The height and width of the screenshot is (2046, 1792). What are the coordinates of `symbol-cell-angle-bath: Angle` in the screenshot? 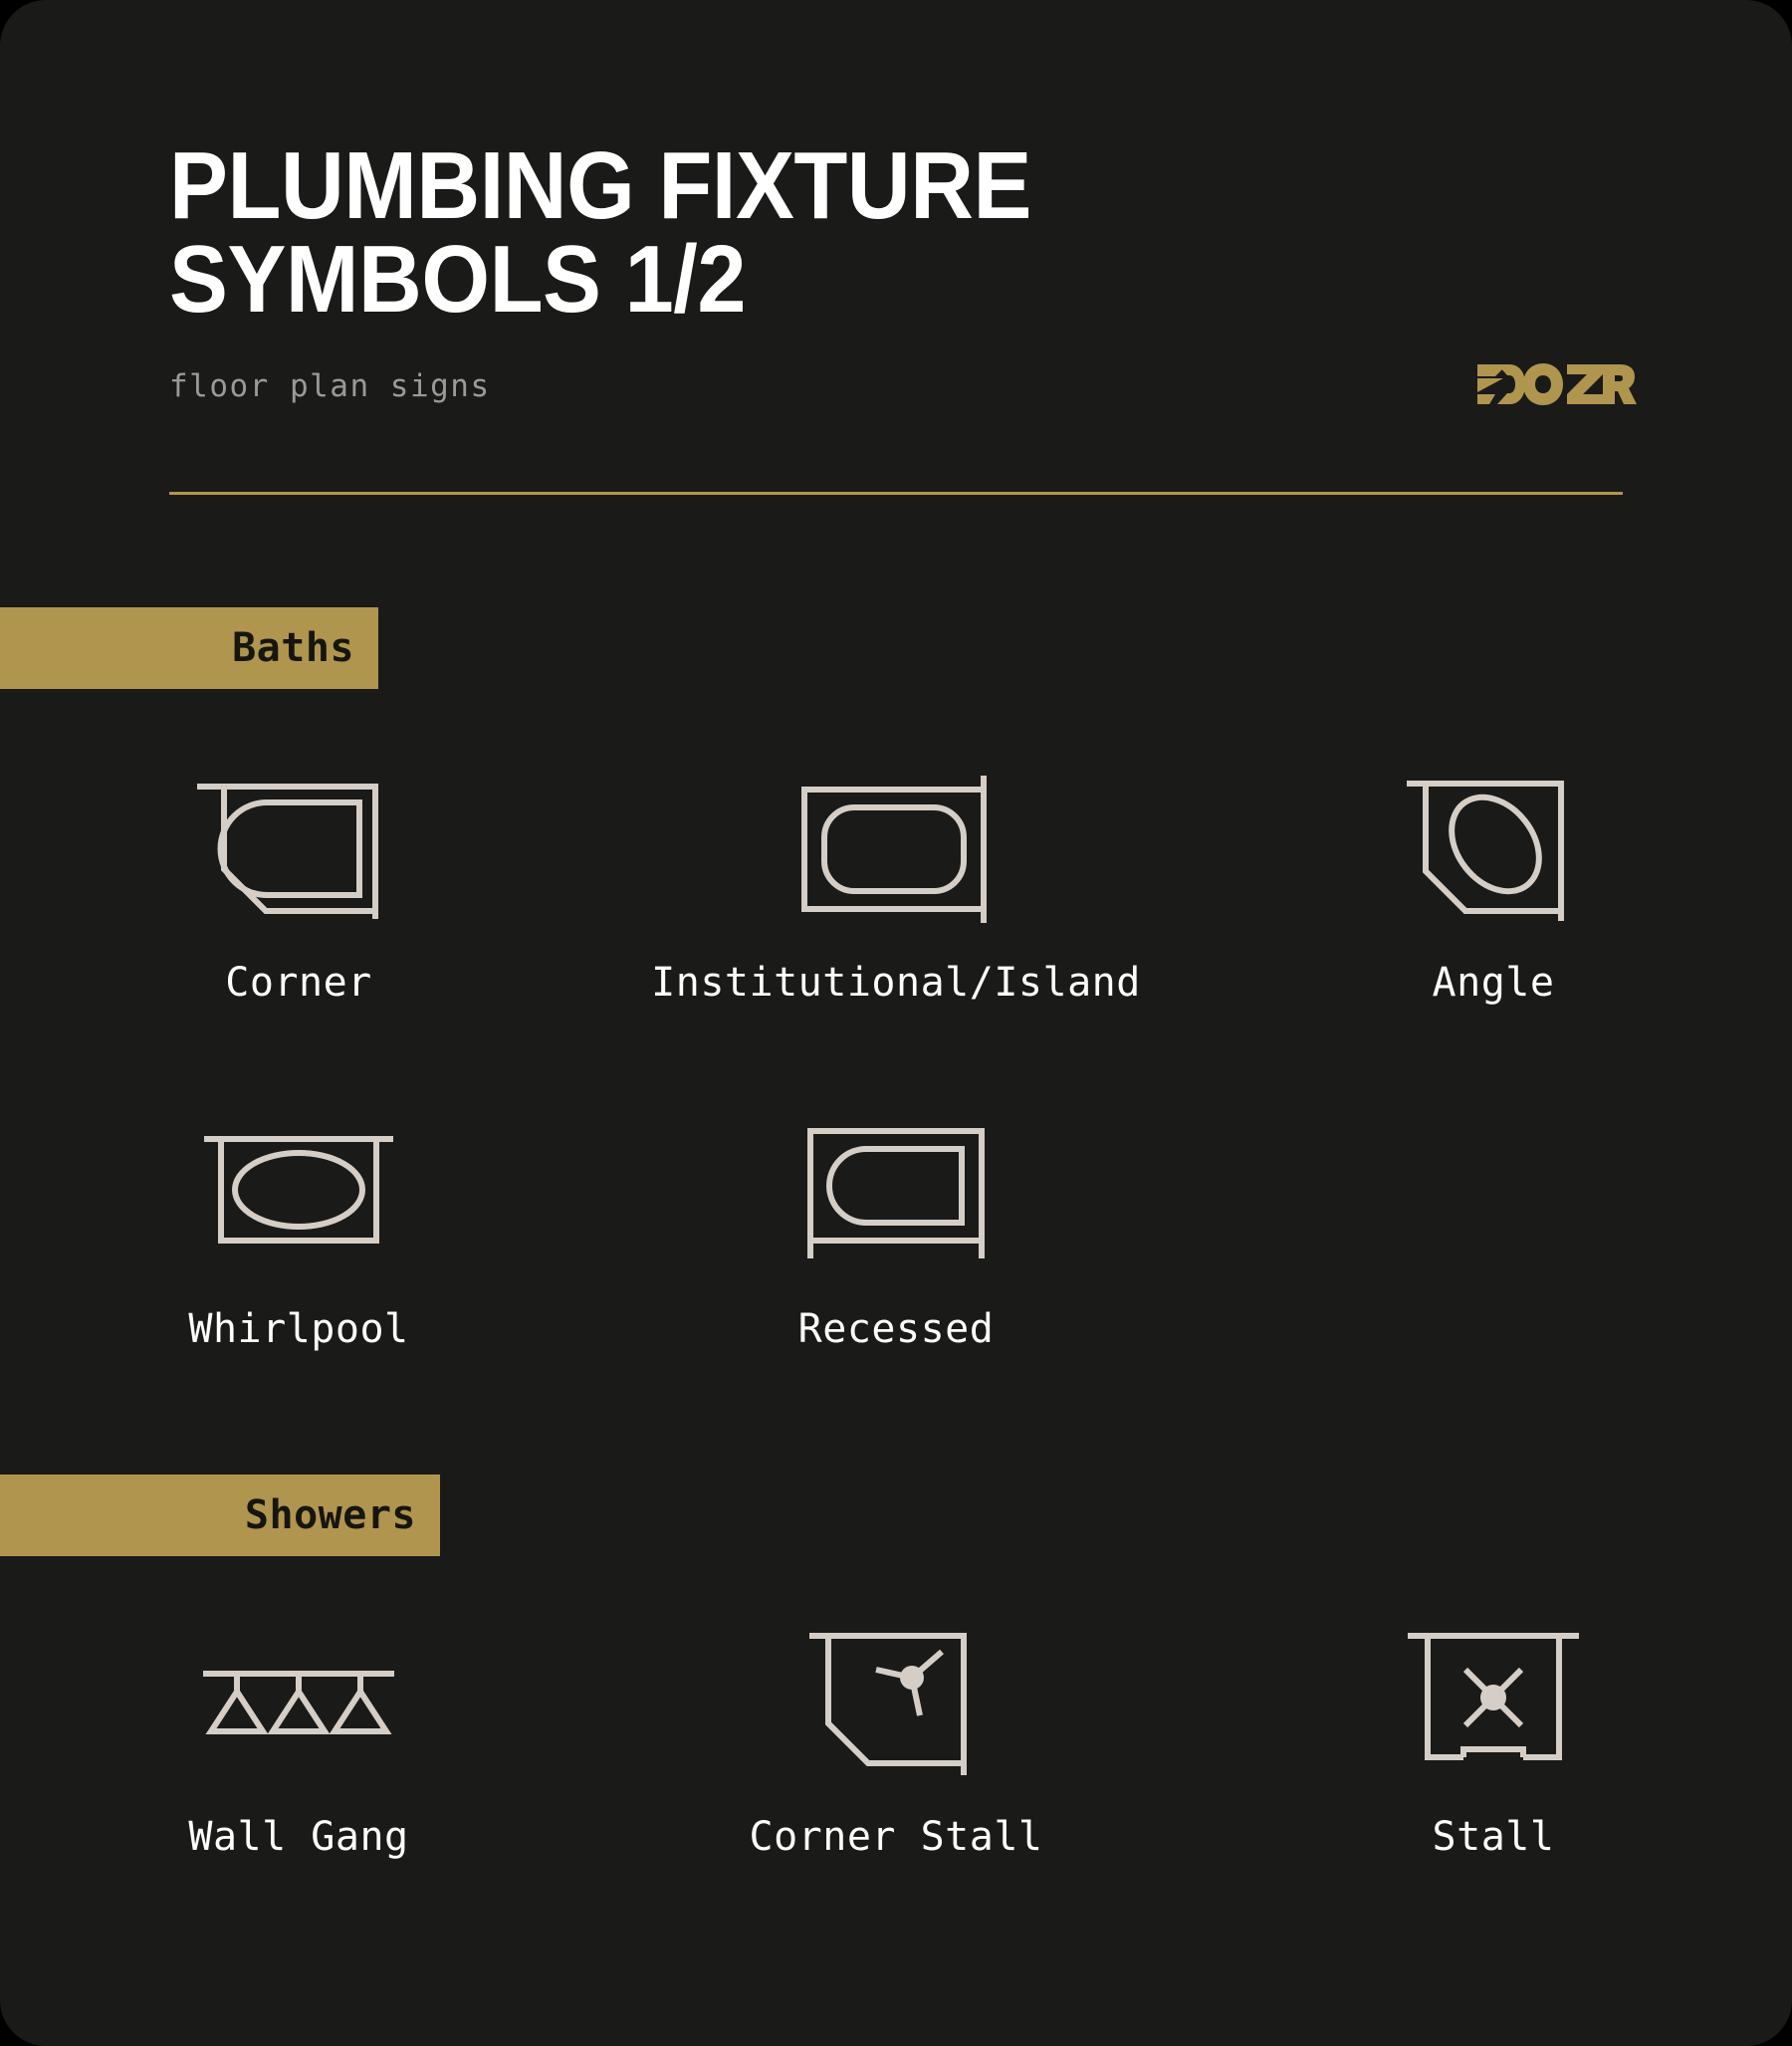 It's located at (1493, 881).